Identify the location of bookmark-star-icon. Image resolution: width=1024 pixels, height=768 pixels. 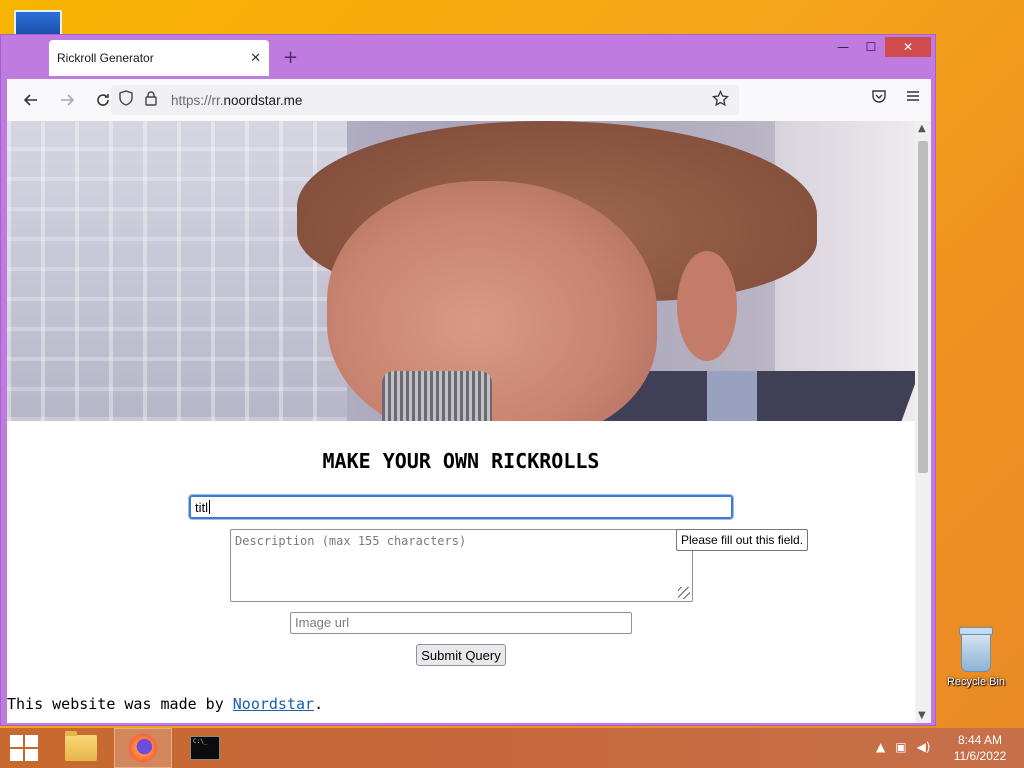
(720, 100).